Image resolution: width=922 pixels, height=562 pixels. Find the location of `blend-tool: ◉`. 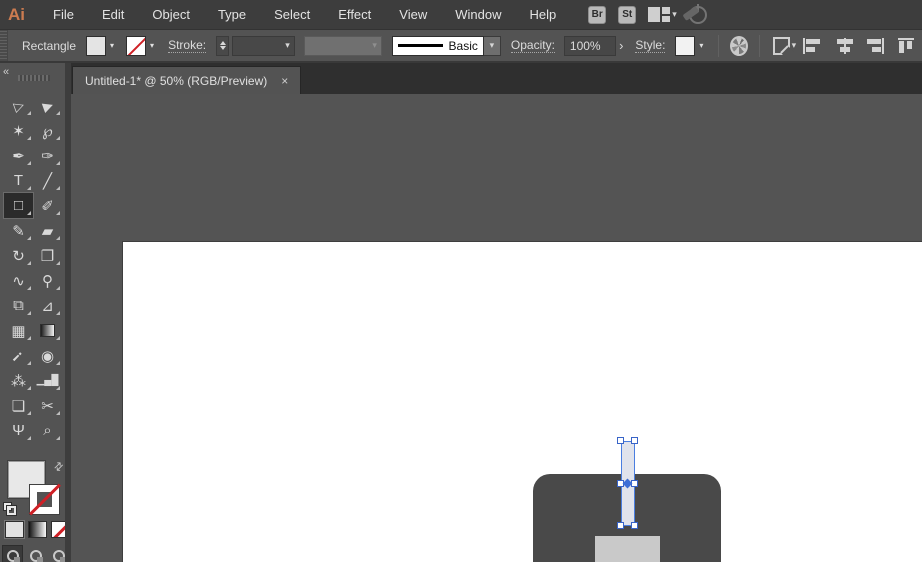

blend-tool: ◉ is located at coordinates (47, 355).